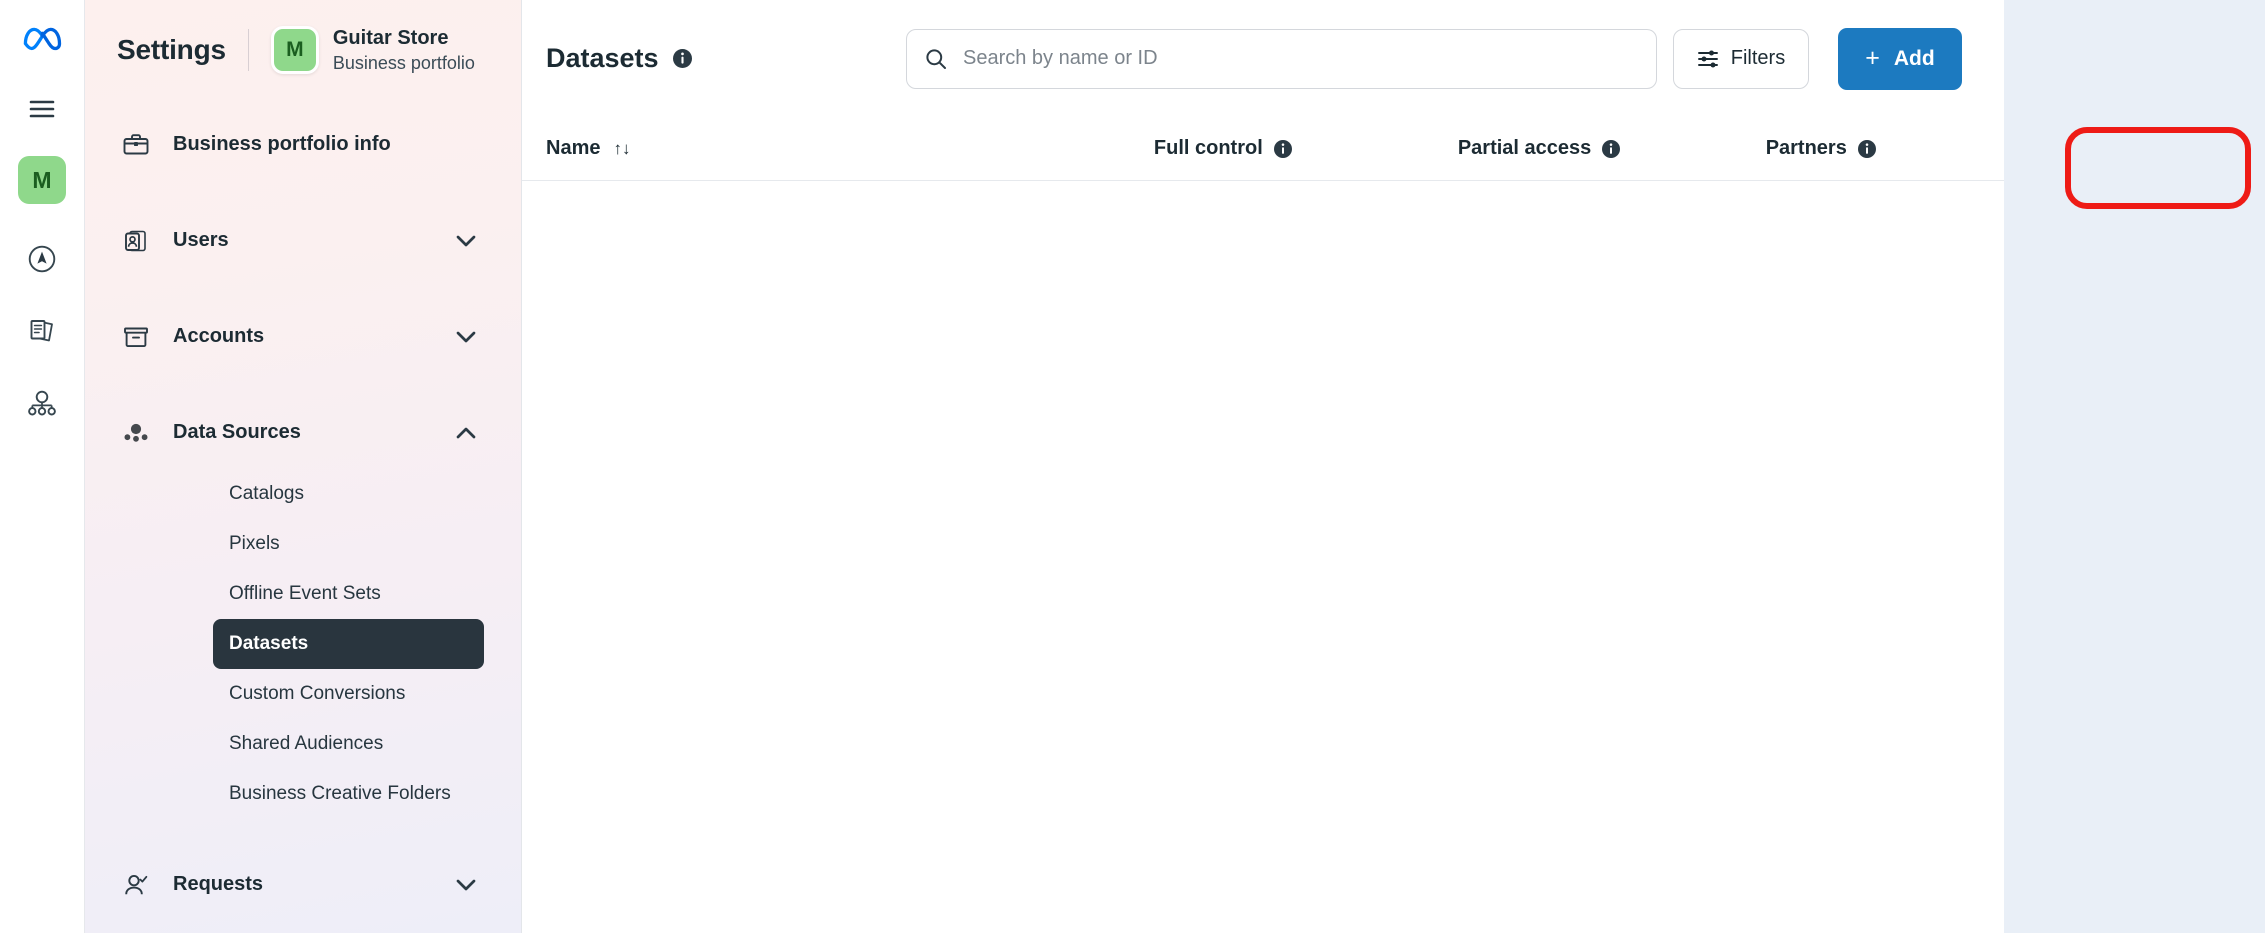 The width and height of the screenshot is (2265, 933). I want to click on portfolio-badge: M, so click(294, 50).